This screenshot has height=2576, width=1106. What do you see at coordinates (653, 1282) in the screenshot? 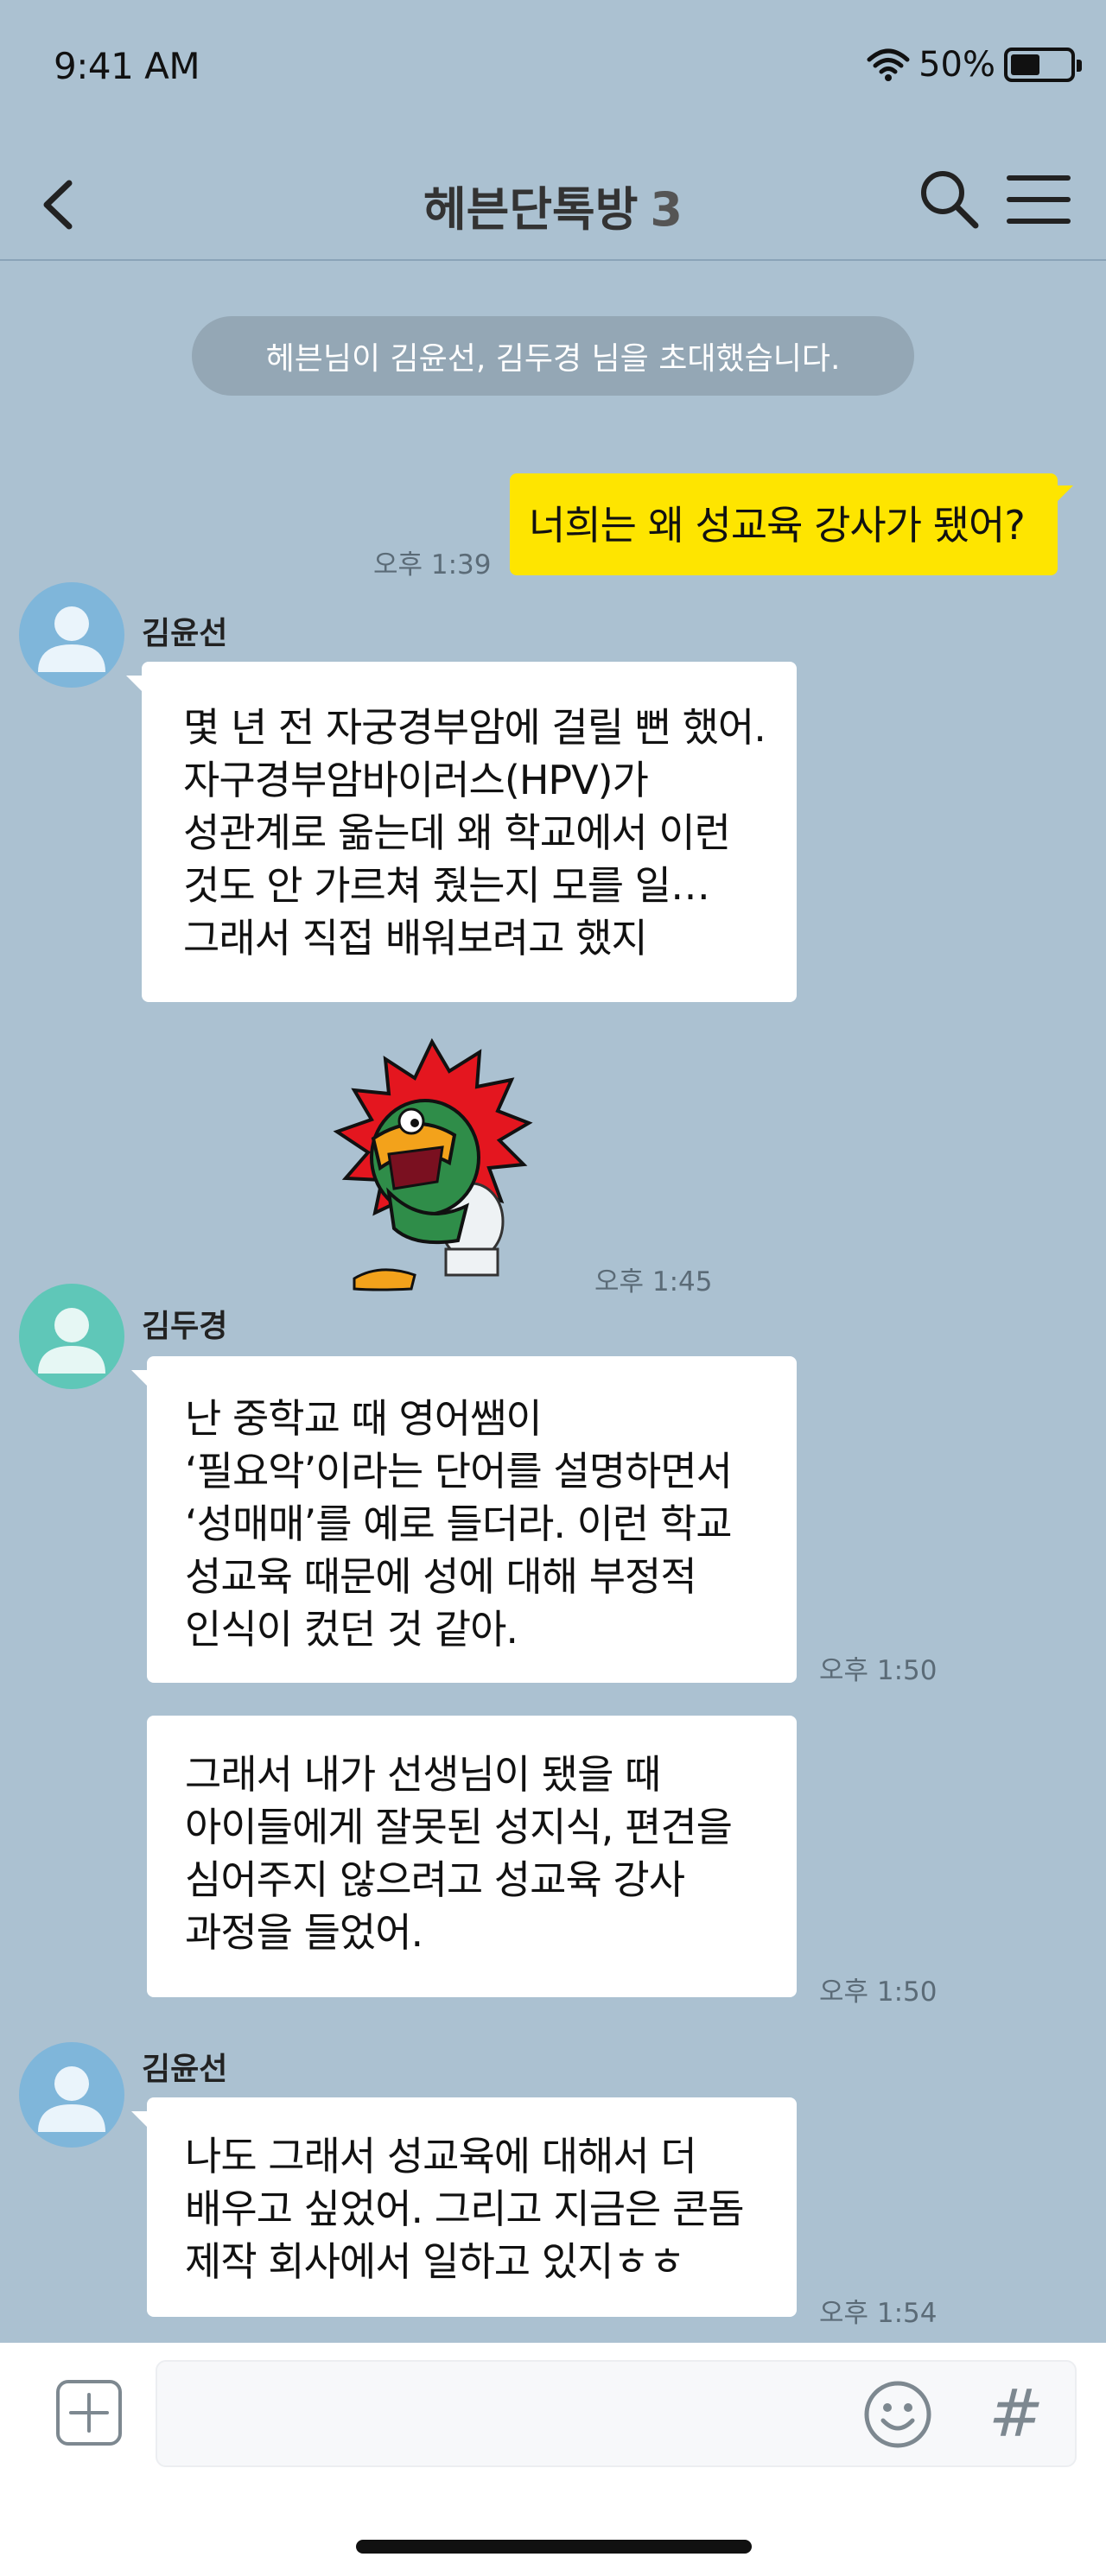
I see `message-time: 오후 1:45` at bounding box center [653, 1282].